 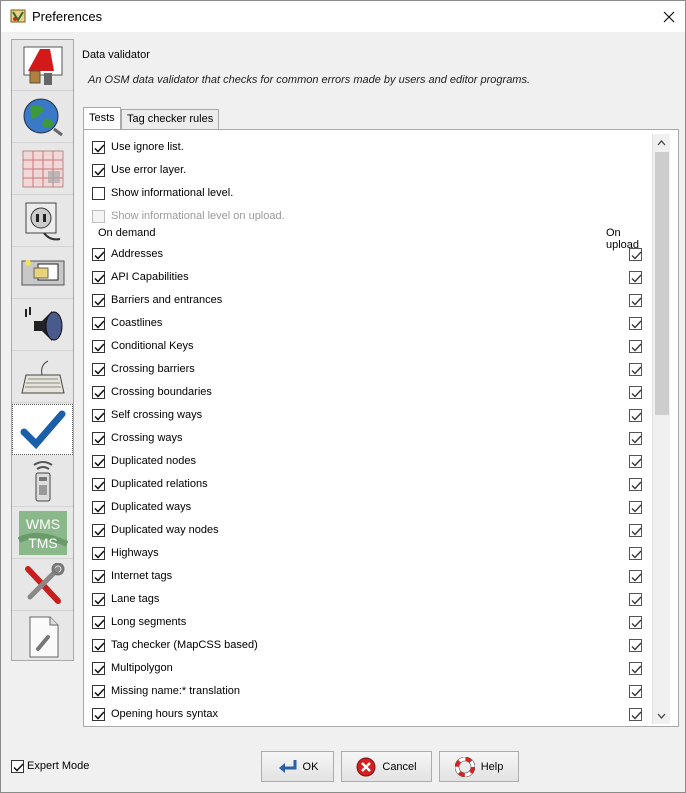 I want to click on option-row: Show informational level., so click(x=370, y=194).